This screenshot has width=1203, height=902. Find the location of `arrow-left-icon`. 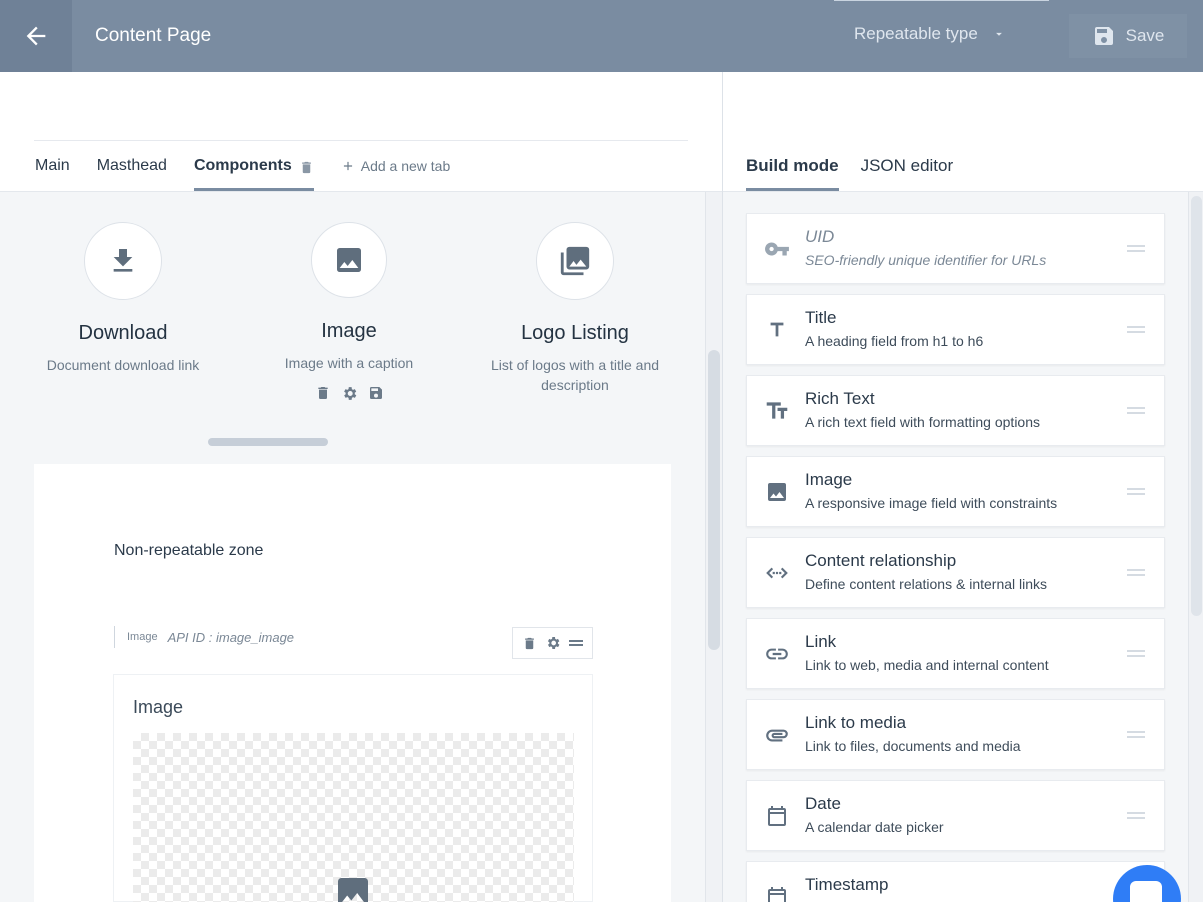

arrow-left-icon is located at coordinates (36, 36).